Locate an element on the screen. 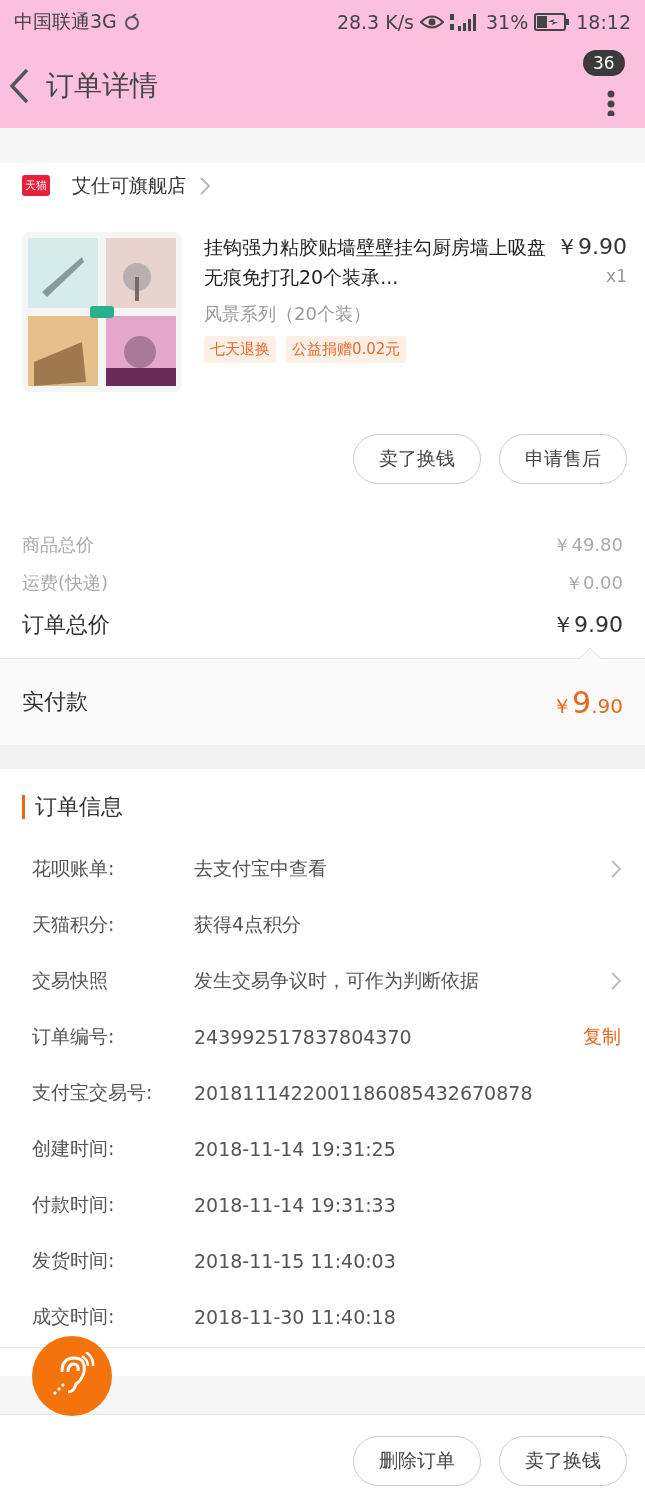 This screenshot has width=645, height=1500. battery-percent: 31% is located at coordinates (507, 22).